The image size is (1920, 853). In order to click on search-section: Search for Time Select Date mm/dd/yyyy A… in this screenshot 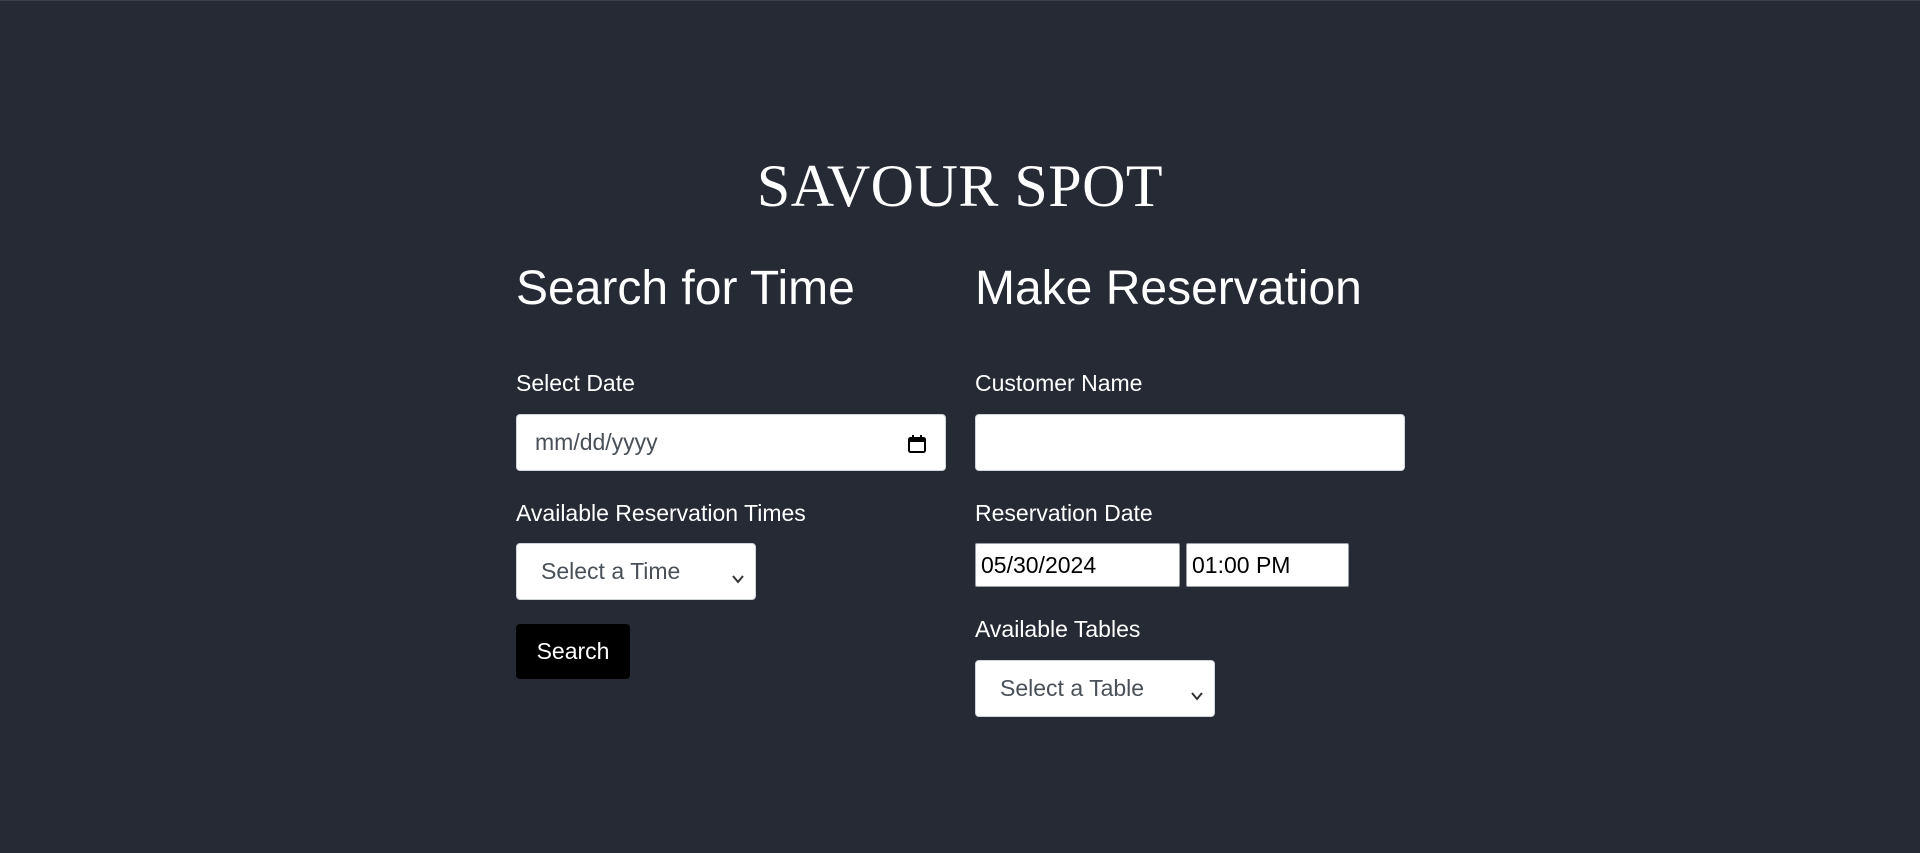, I will do `click(731, 469)`.